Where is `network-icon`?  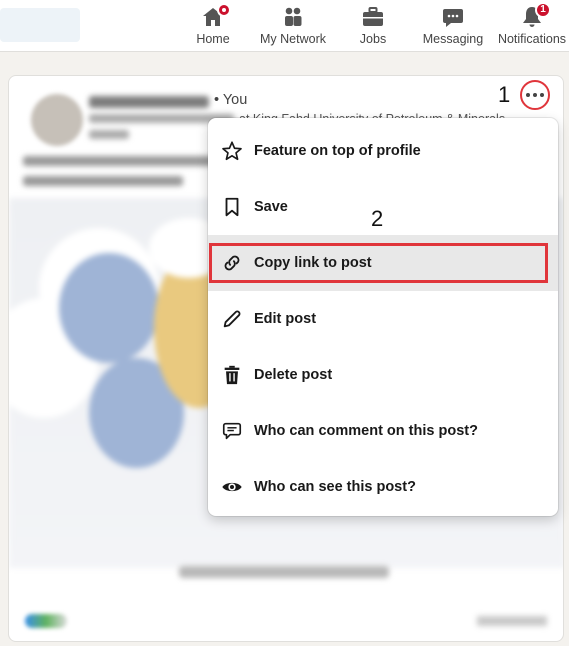 network-icon is located at coordinates (293, 17).